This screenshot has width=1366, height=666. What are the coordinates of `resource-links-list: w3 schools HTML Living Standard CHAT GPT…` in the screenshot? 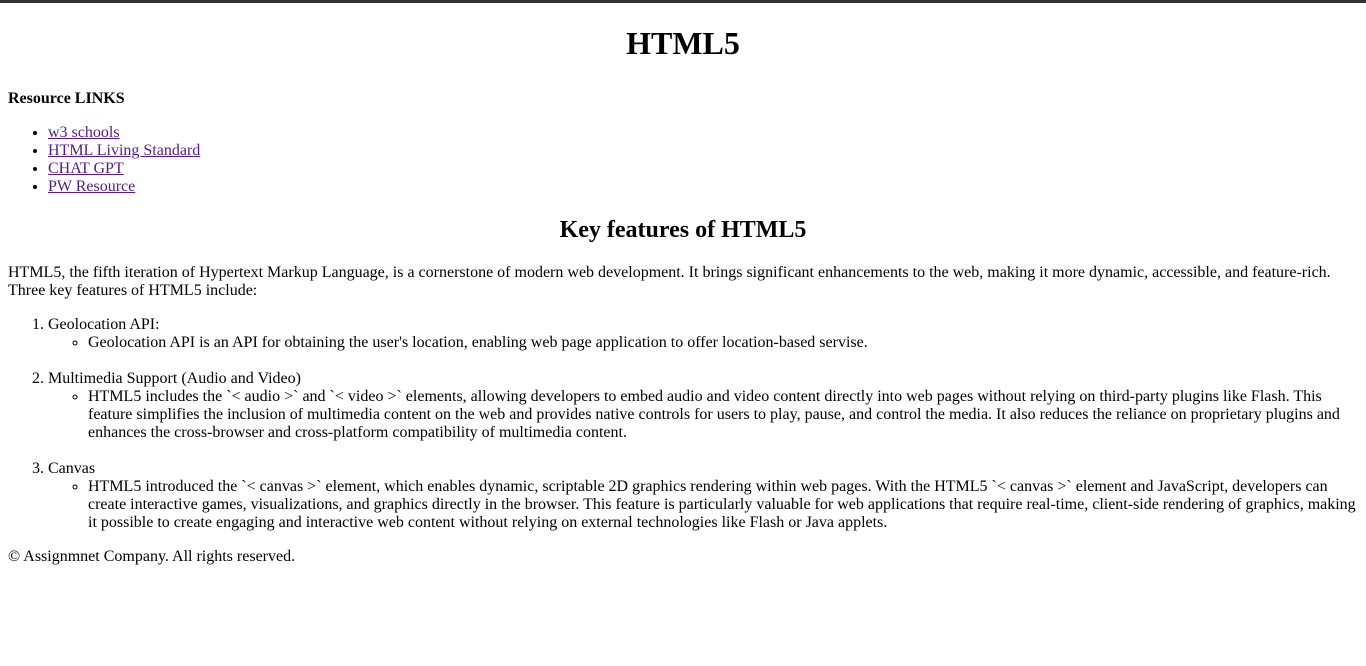 It's located at (683, 160).